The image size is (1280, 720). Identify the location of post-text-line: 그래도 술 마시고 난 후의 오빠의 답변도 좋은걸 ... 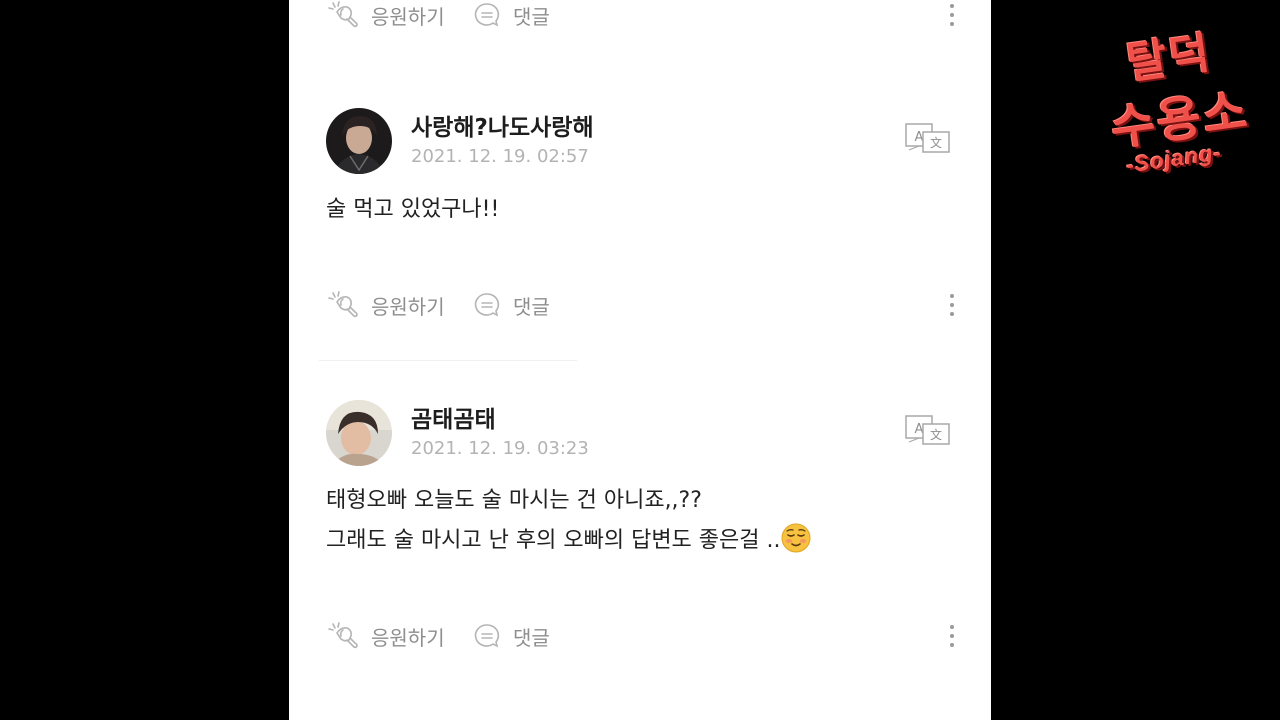
(553, 540).